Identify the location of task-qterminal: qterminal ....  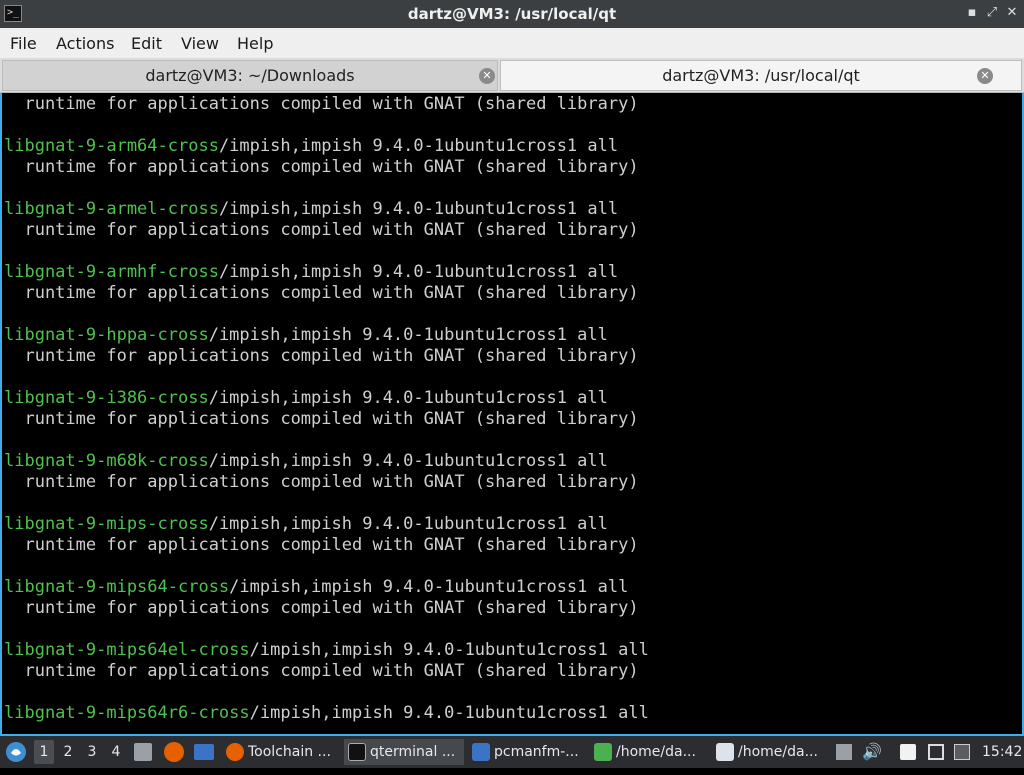
(404, 752).